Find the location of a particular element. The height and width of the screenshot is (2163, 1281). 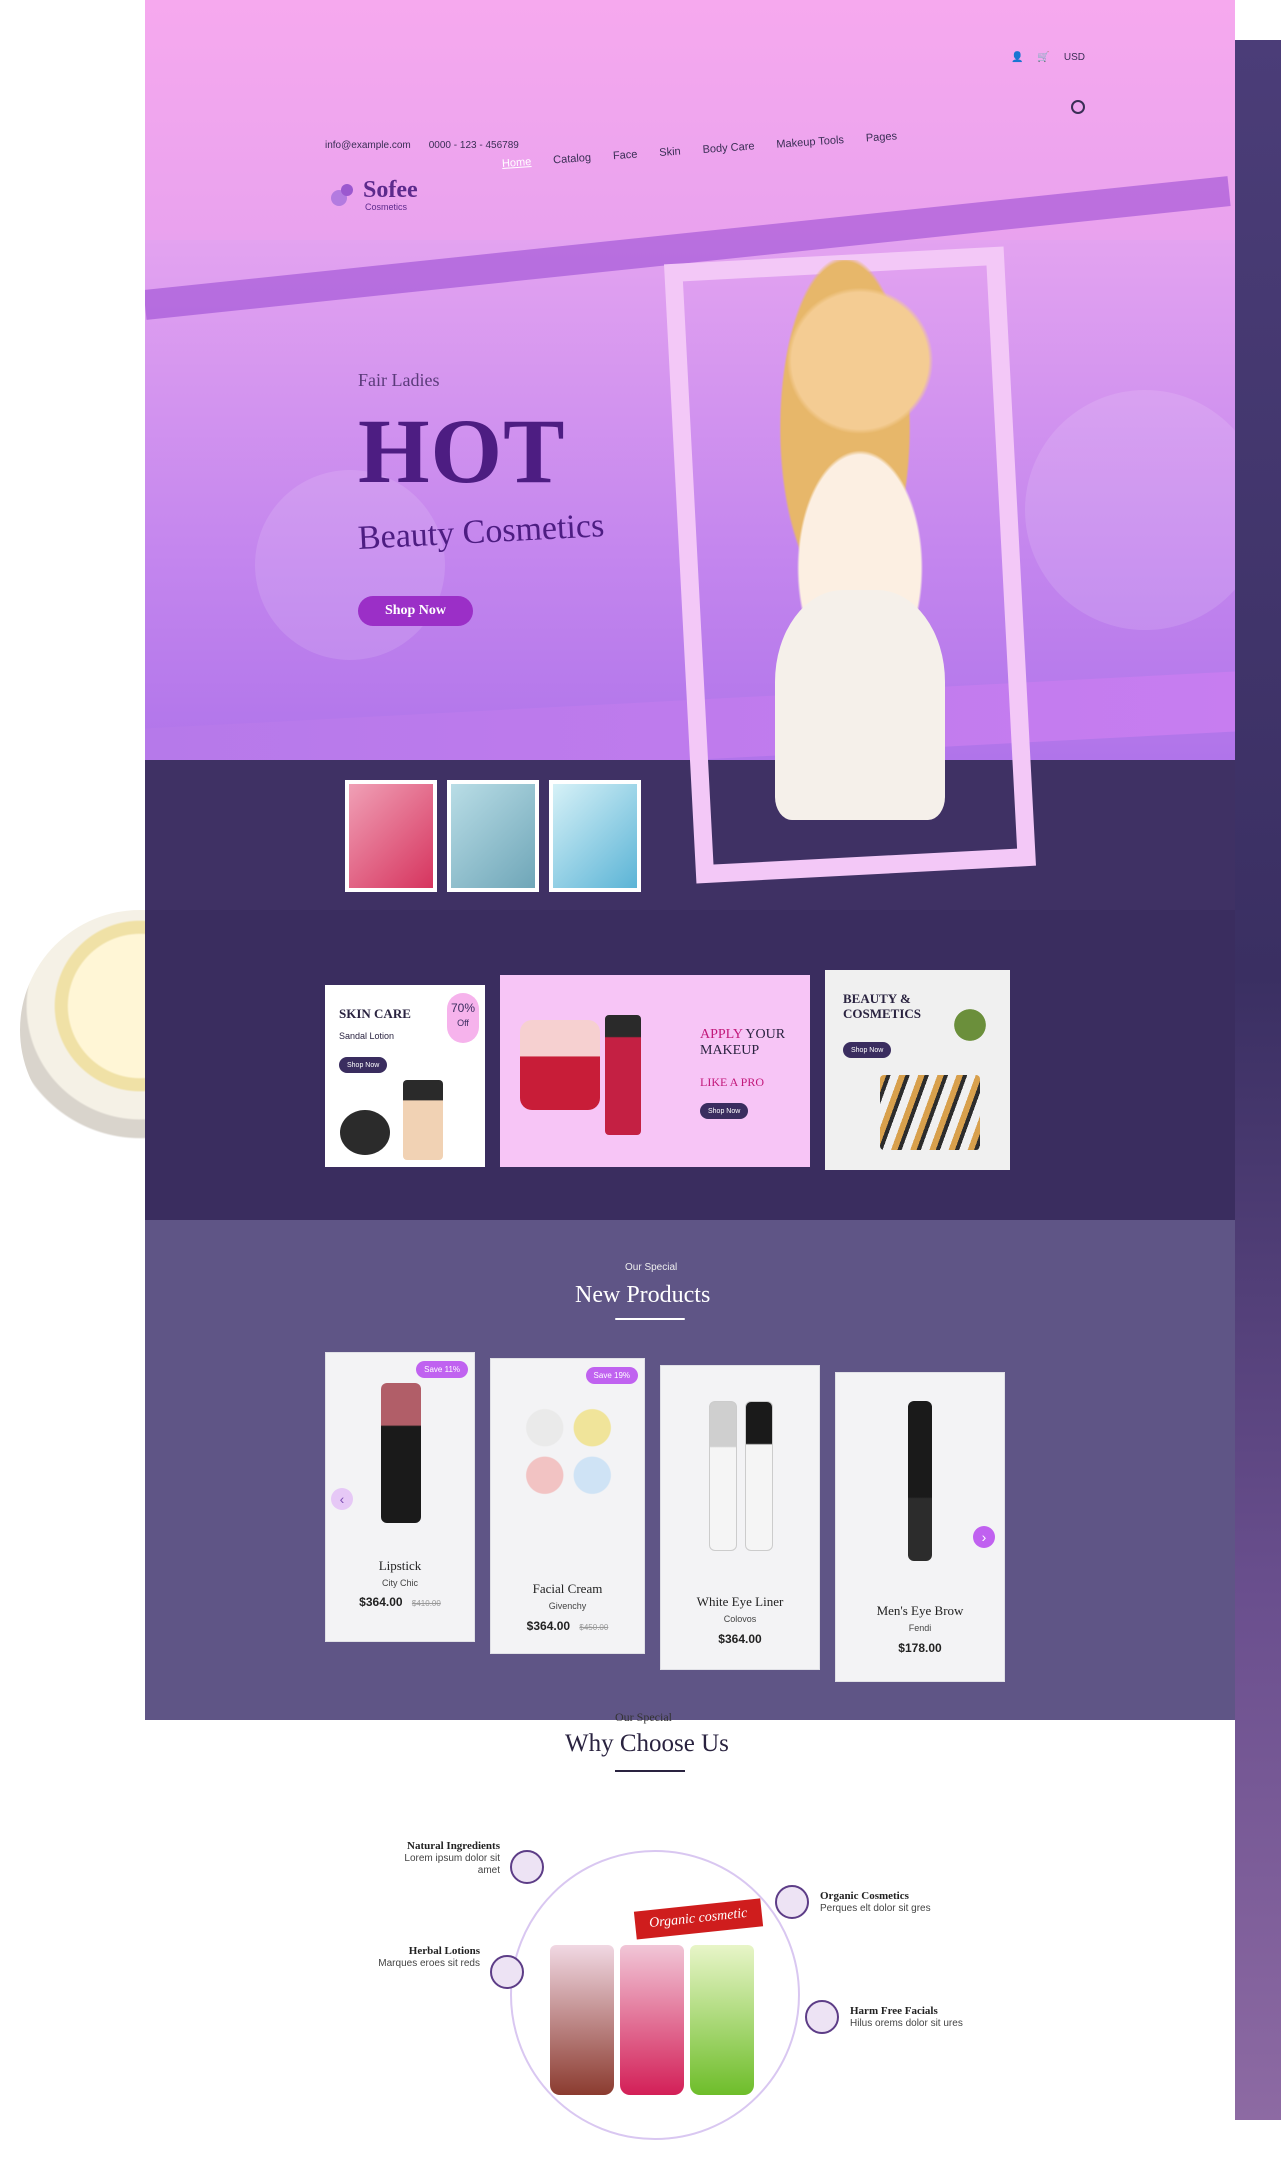

eyebrow-wand-image is located at coordinates (920, 1481).